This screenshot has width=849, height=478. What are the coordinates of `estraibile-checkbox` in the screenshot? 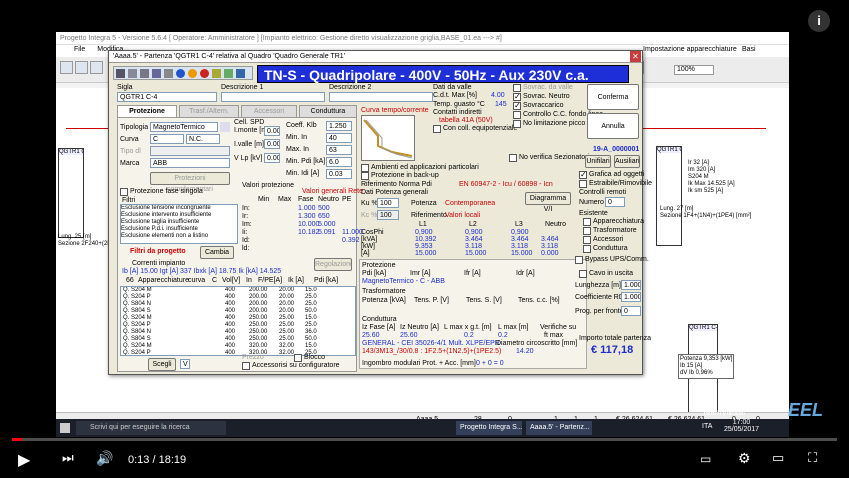 It's located at (583, 184).